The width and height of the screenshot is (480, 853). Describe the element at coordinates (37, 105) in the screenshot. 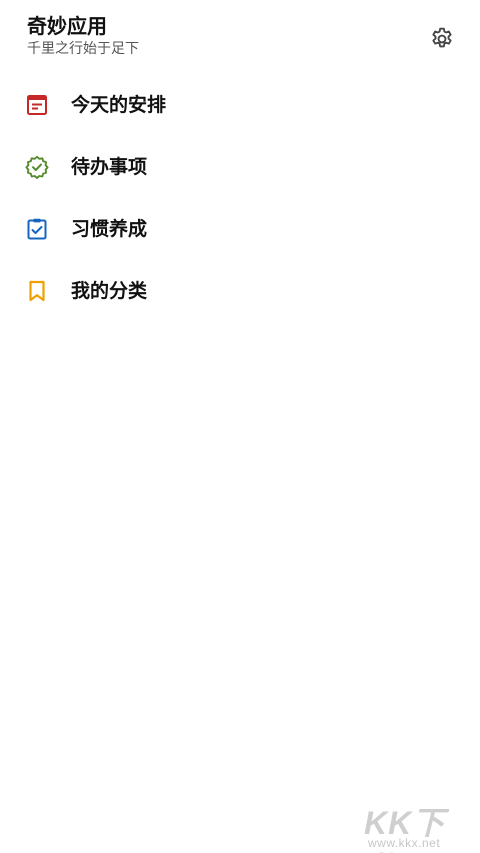

I see `calendar-list-icon` at that location.